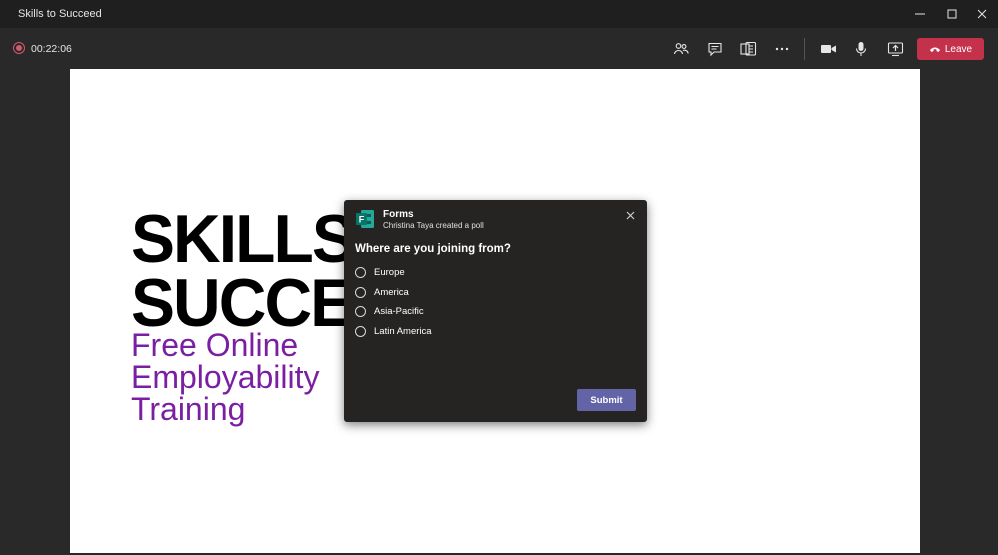  I want to click on hang-up-icon, so click(934, 49).